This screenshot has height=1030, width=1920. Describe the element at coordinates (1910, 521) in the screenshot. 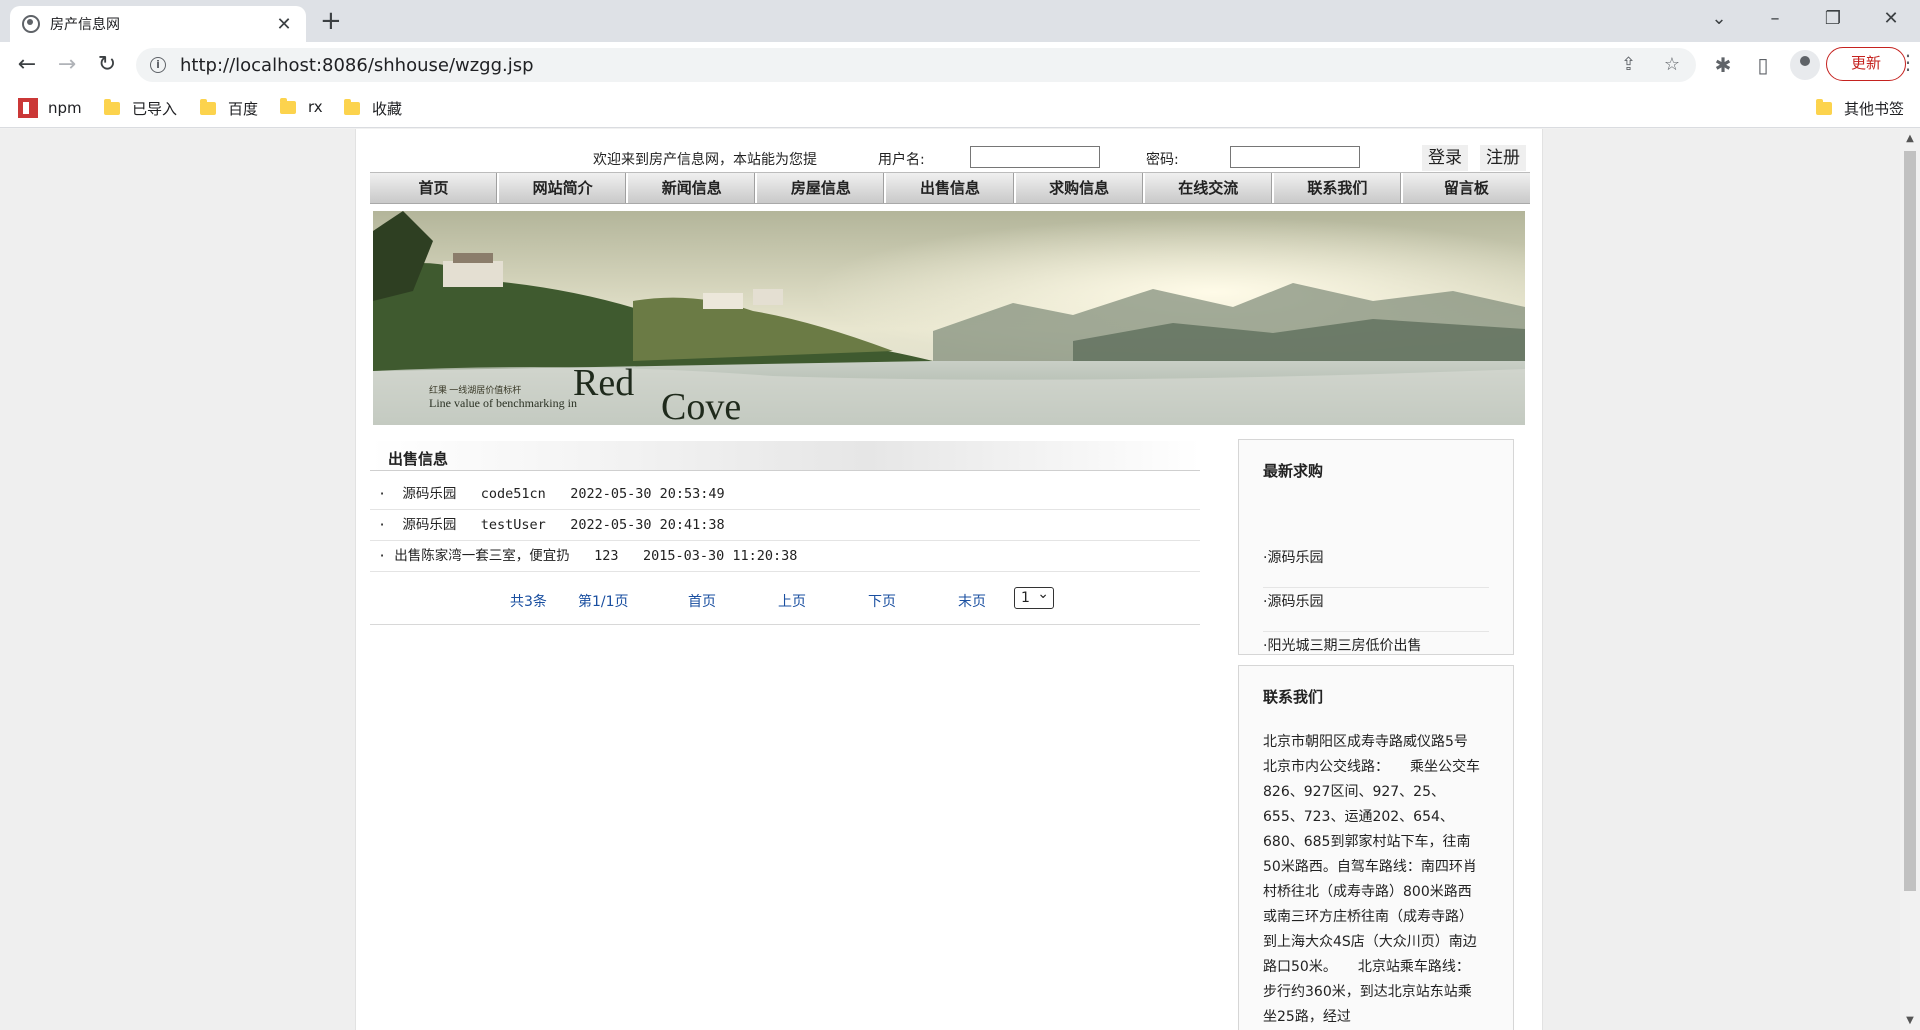

I see `scrollbar-thumb` at that location.